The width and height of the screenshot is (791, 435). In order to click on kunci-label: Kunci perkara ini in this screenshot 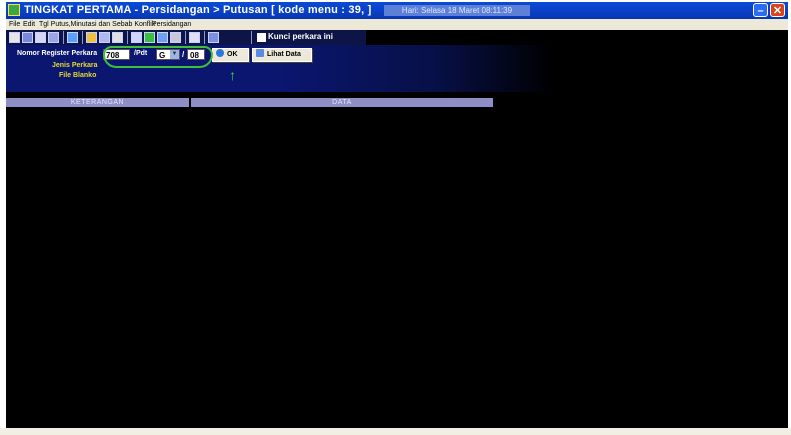, I will do `click(300, 36)`.